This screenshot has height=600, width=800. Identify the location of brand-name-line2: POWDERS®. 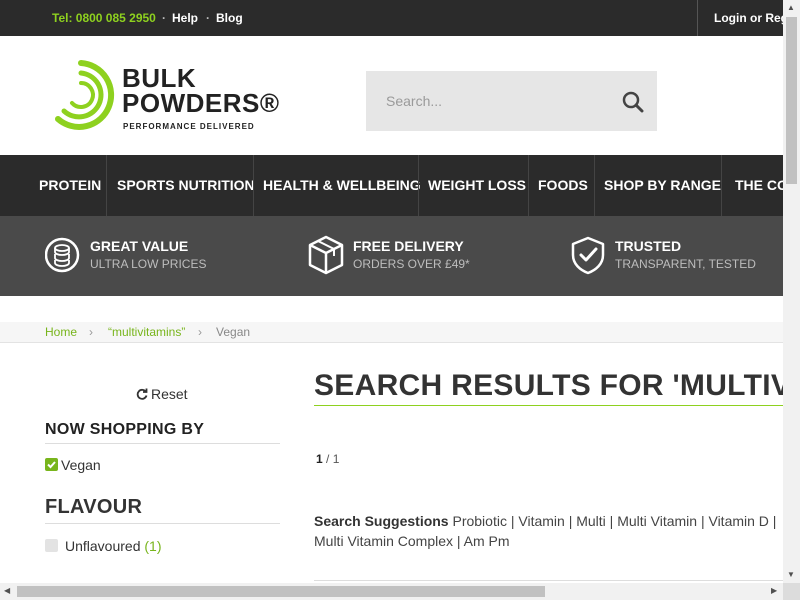
(201, 103).